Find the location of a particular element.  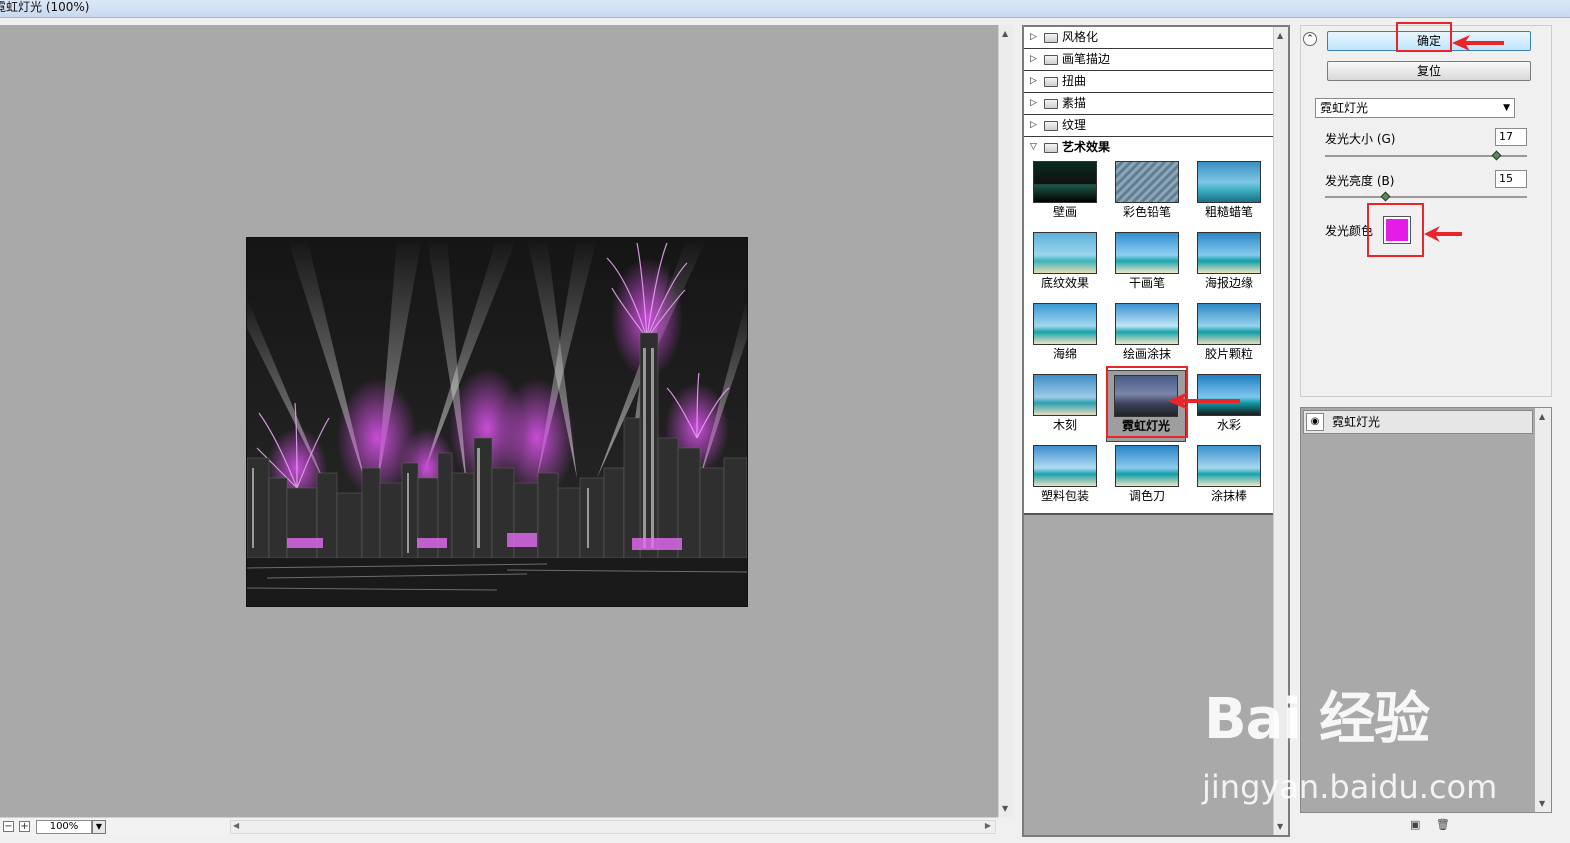

filter-thumb-colored-pencil: 彩色铅笔 is located at coordinates (1147, 192).